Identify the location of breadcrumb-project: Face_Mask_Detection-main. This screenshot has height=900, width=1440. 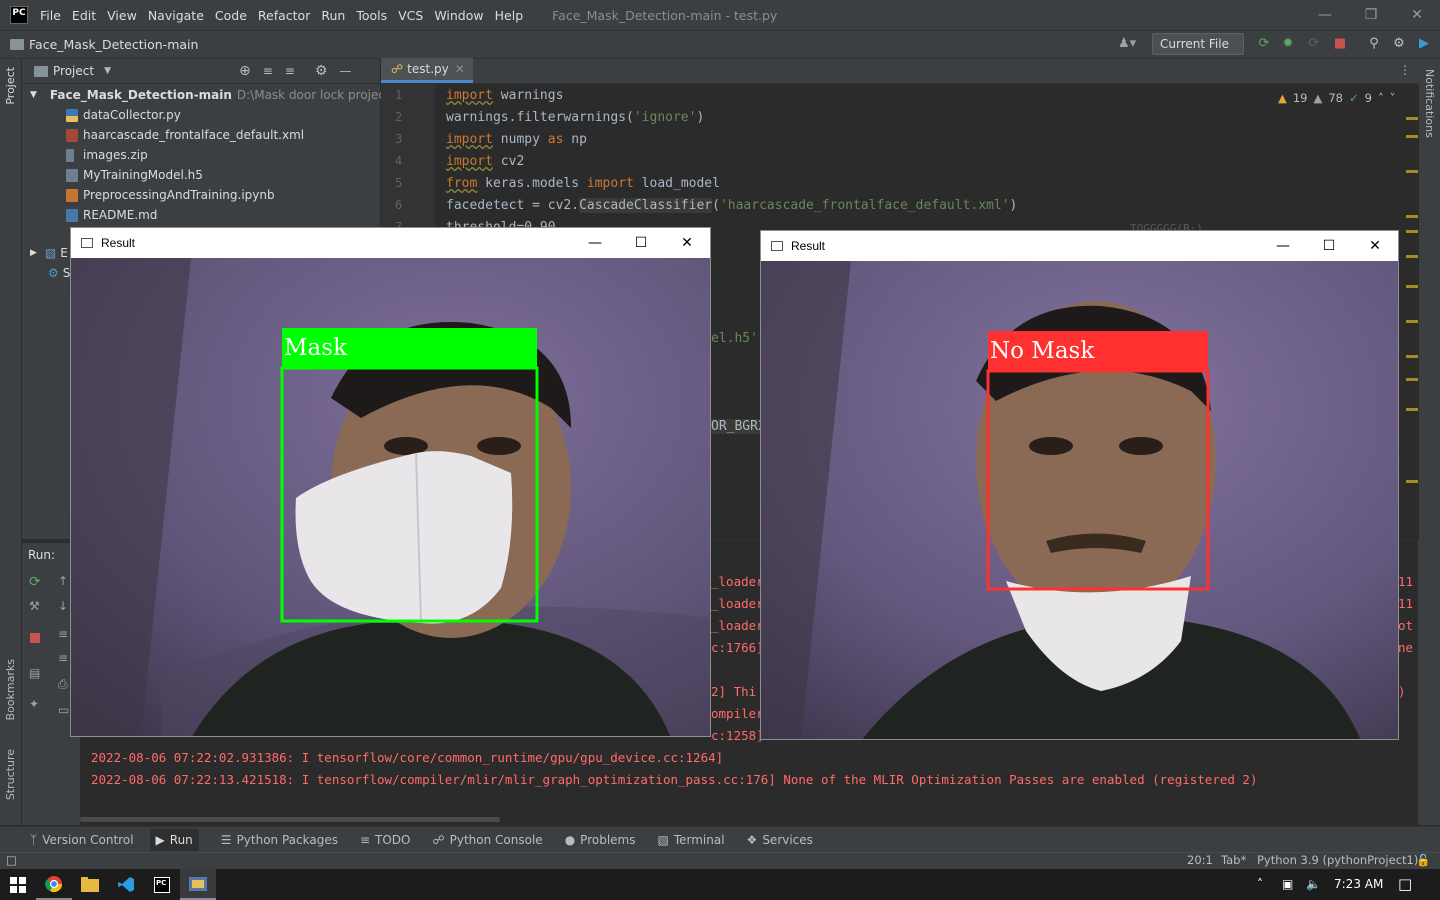
(113, 44).